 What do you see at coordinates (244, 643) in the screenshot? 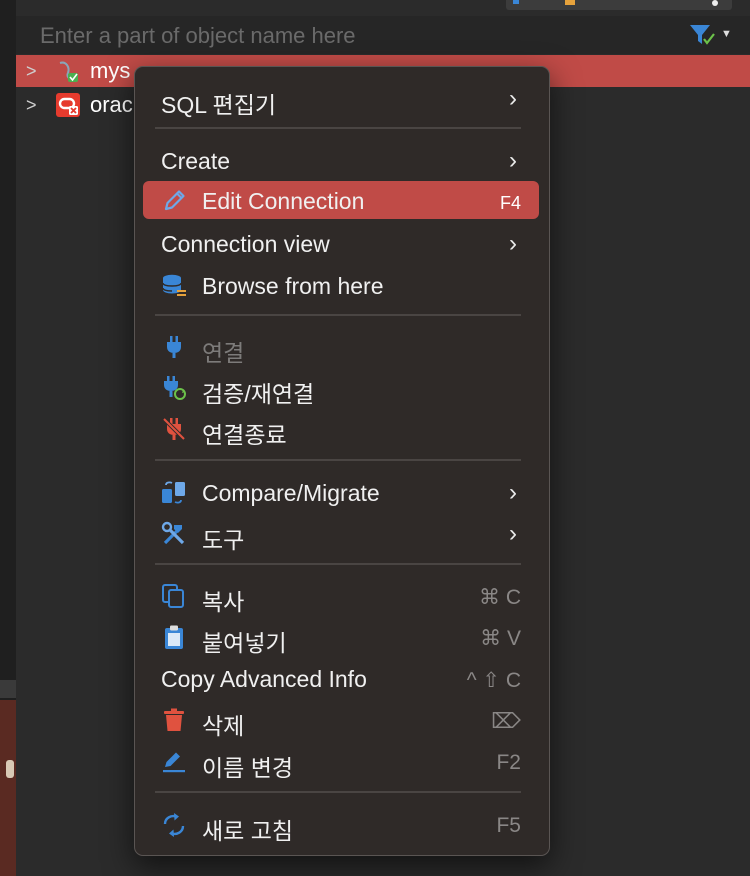
I see `menu-item-label: 붙여넣기` at bounding box center [244, 643].